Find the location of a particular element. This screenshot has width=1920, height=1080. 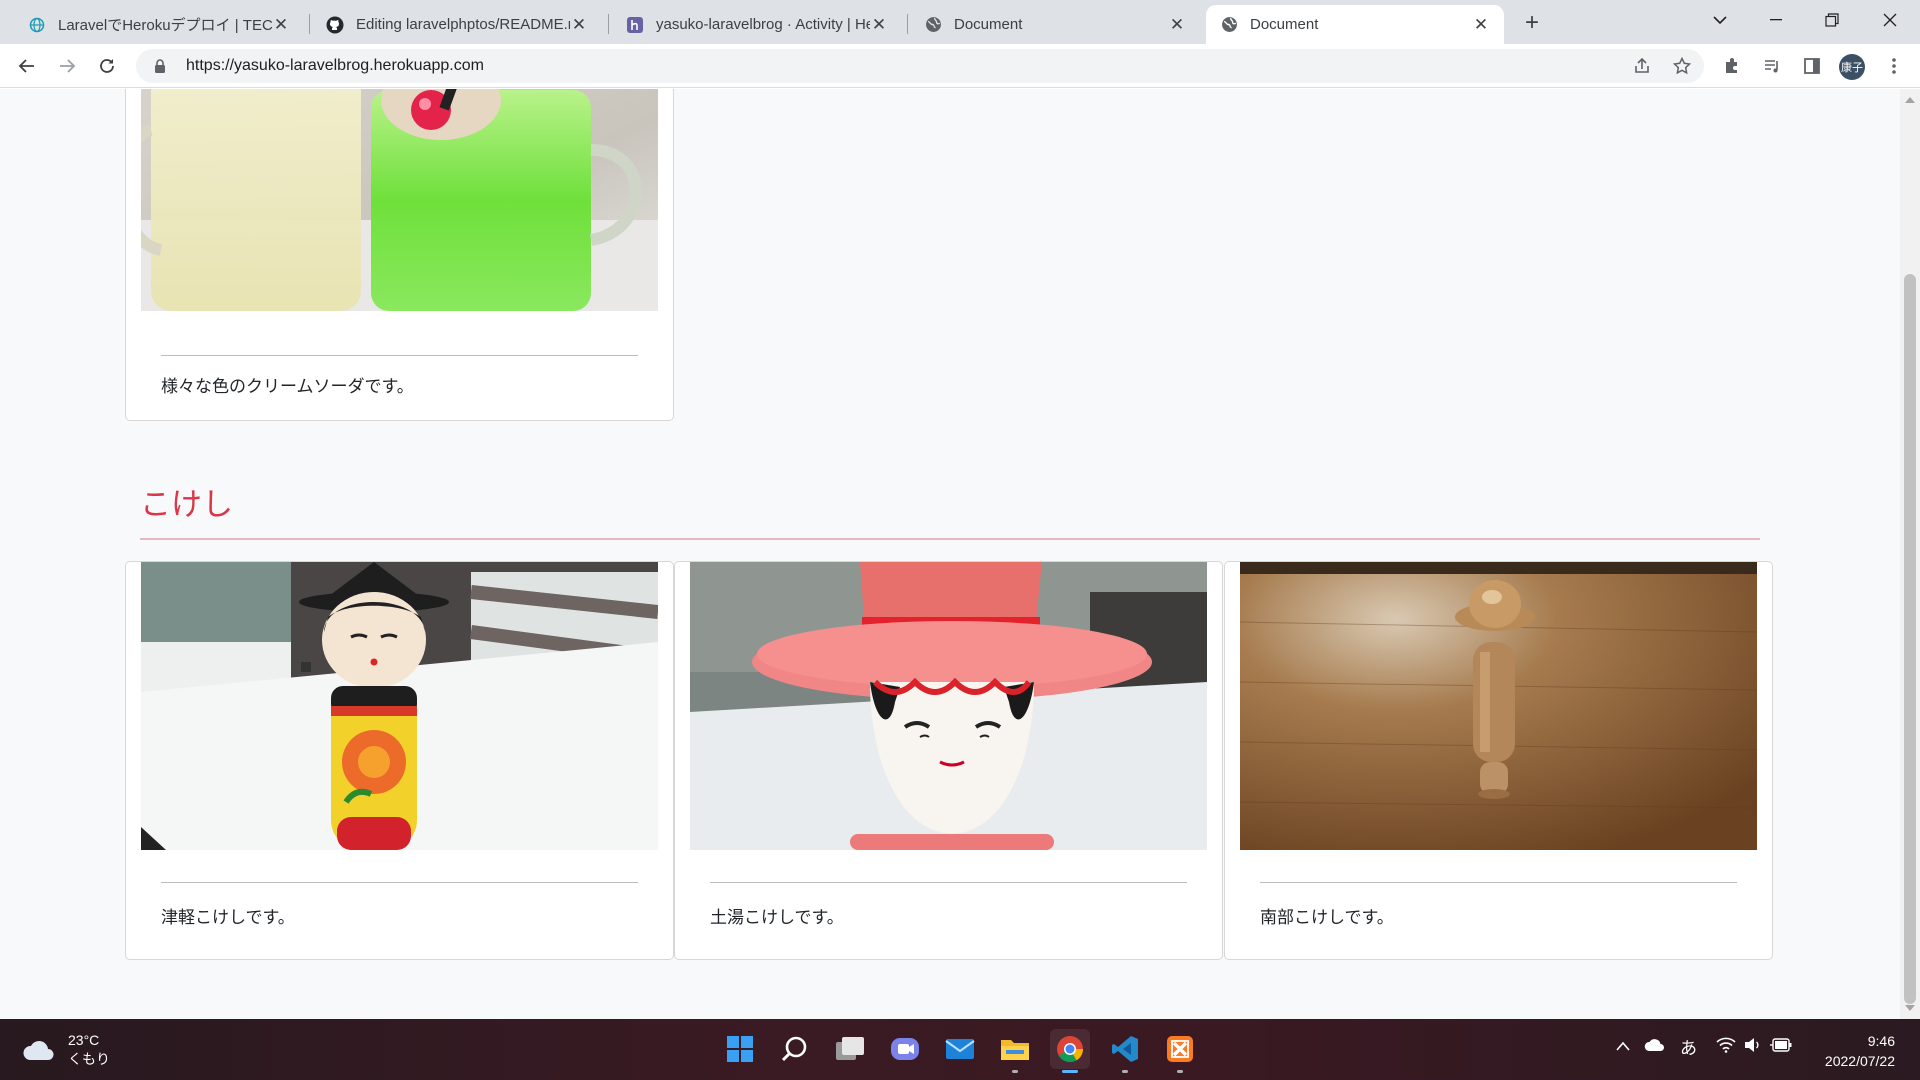

tab-laravel-heroku: LaravelでHerokuデプロイ | TECH I.S. ✕ is located at coordinates (159, 24).